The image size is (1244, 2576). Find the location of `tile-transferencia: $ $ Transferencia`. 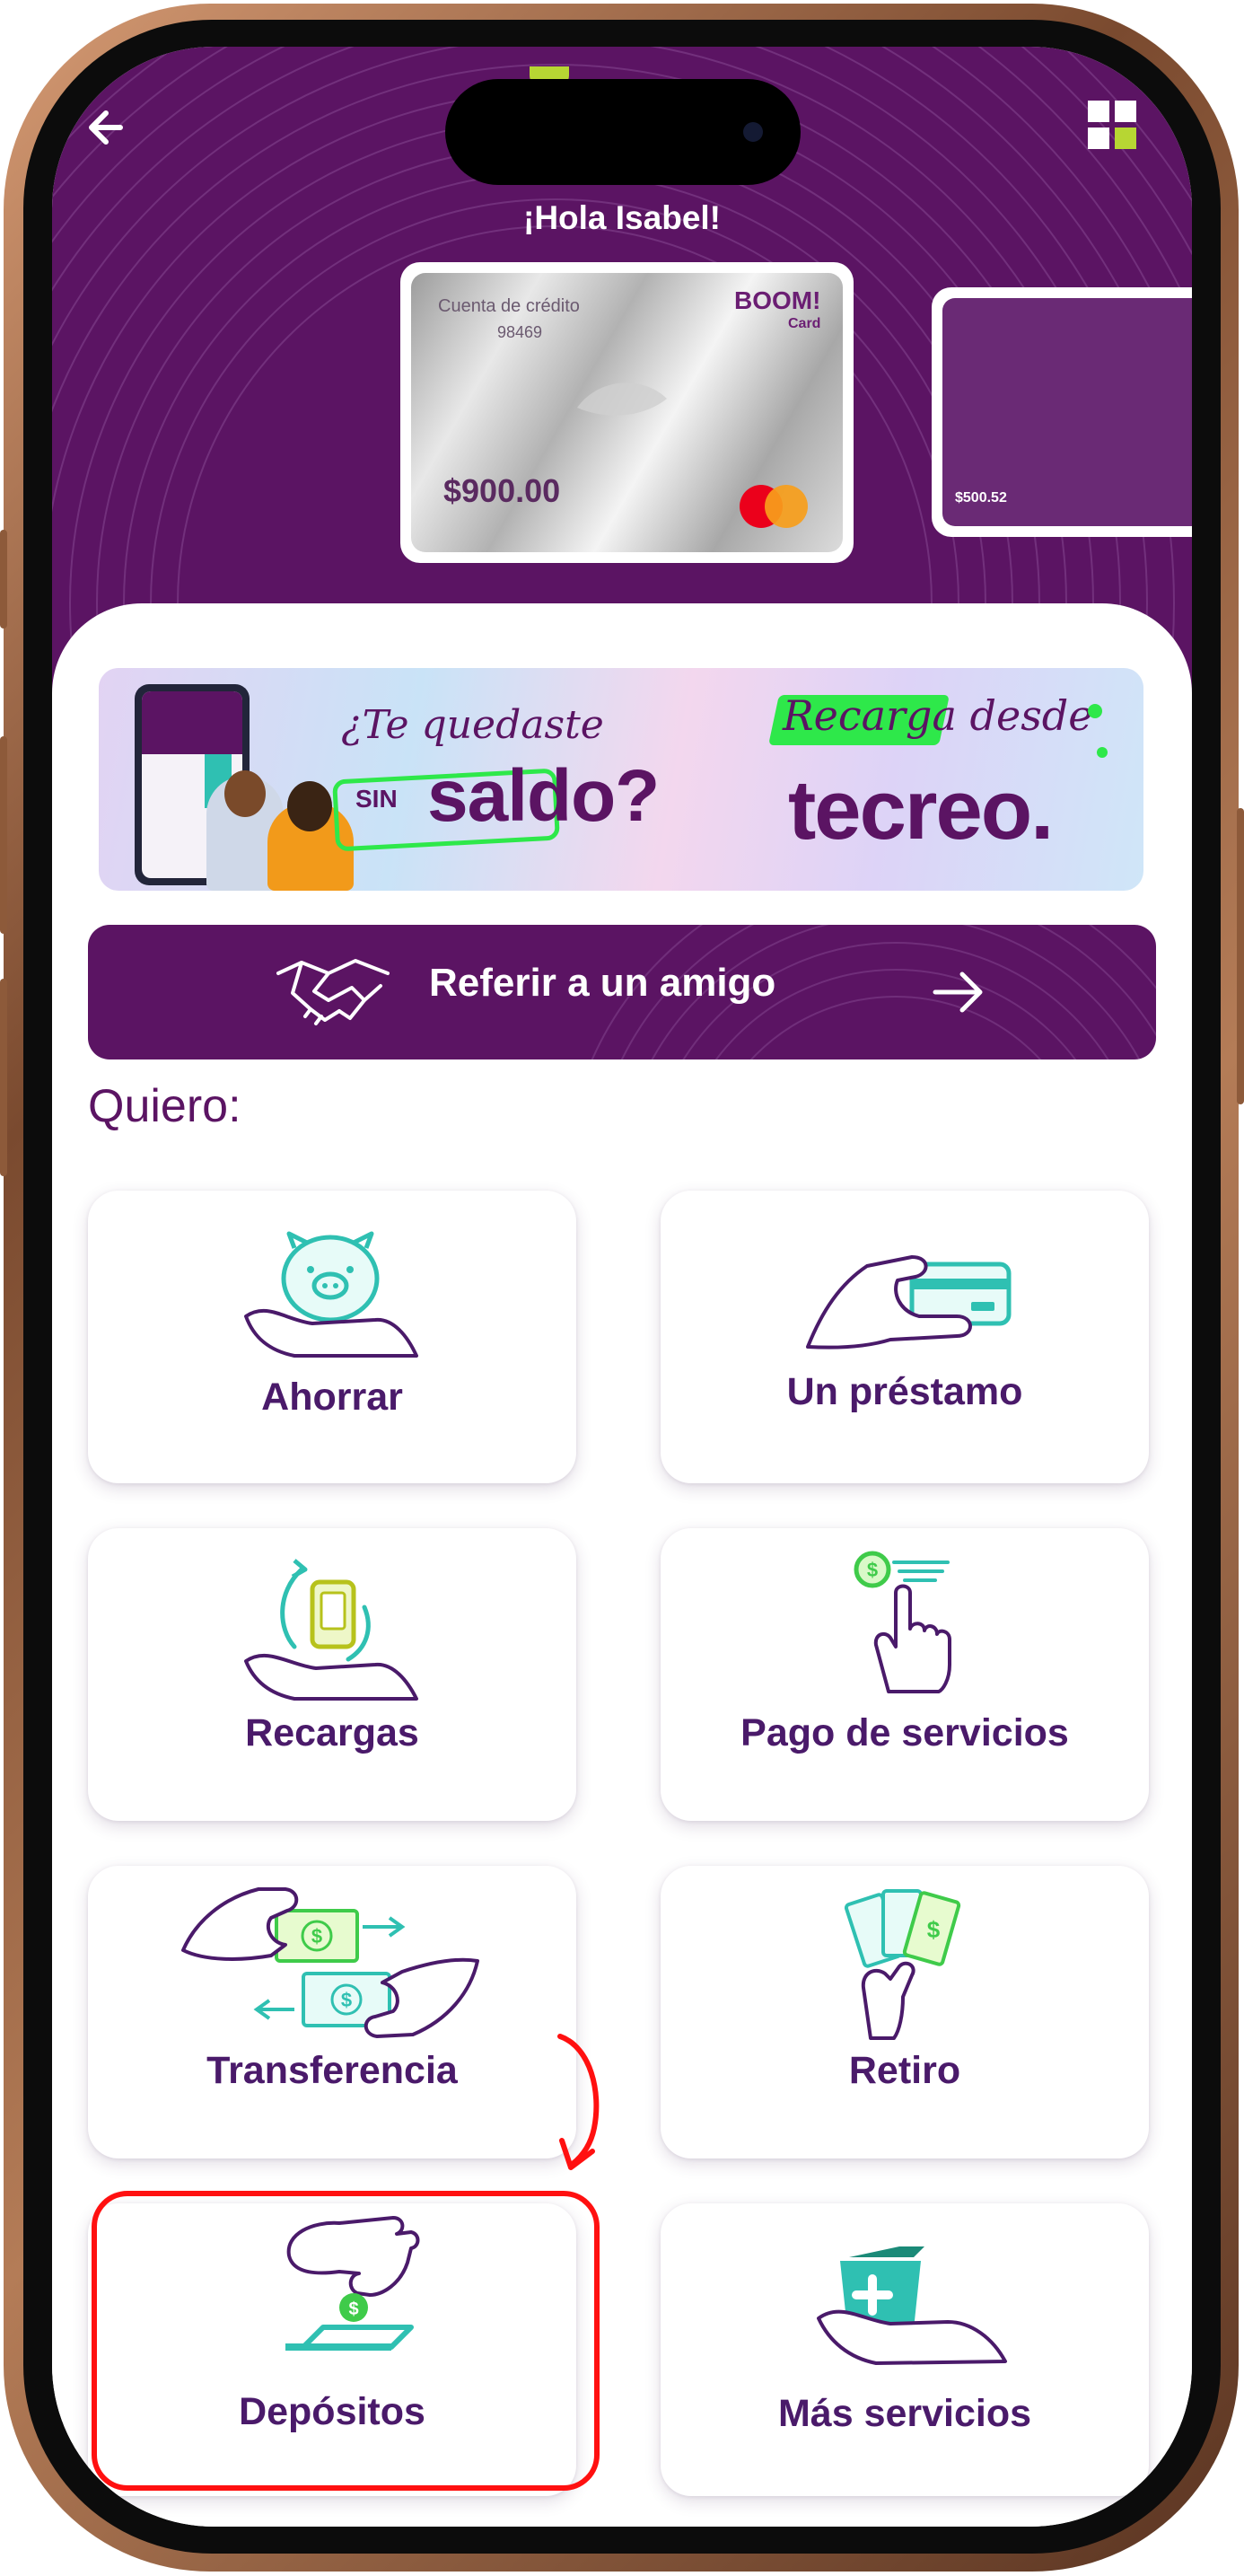

tile-transferencia: $ $ Transferencia is located at coordinates (332, 2012).